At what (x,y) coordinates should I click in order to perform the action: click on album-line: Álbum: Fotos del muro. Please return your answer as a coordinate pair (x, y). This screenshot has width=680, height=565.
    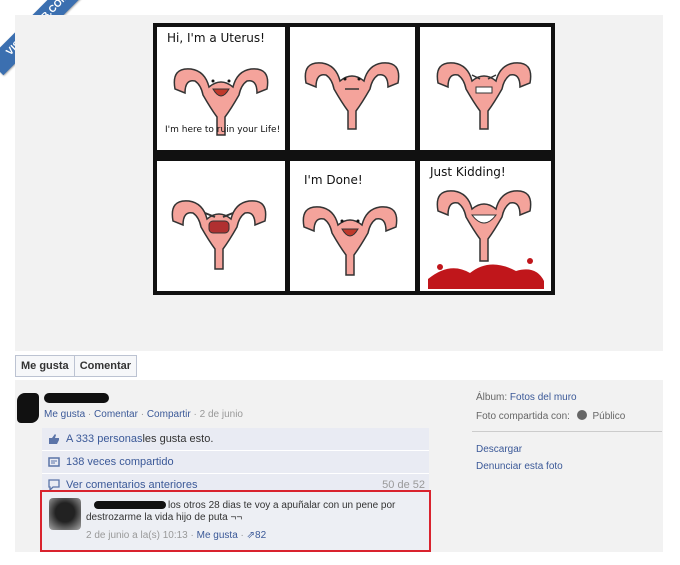
    Looking at the image, I should click on (526, 397).